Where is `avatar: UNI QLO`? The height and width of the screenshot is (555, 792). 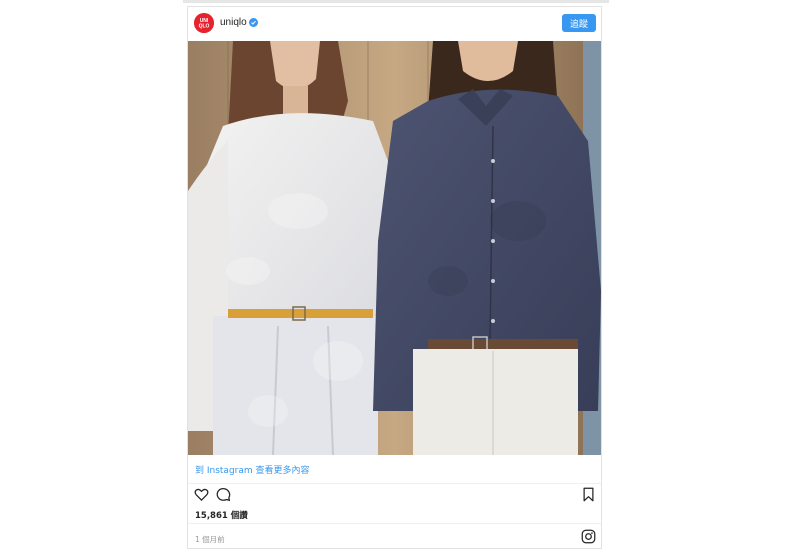
avatar: UNI QLO is located at coordinates (204, 23).